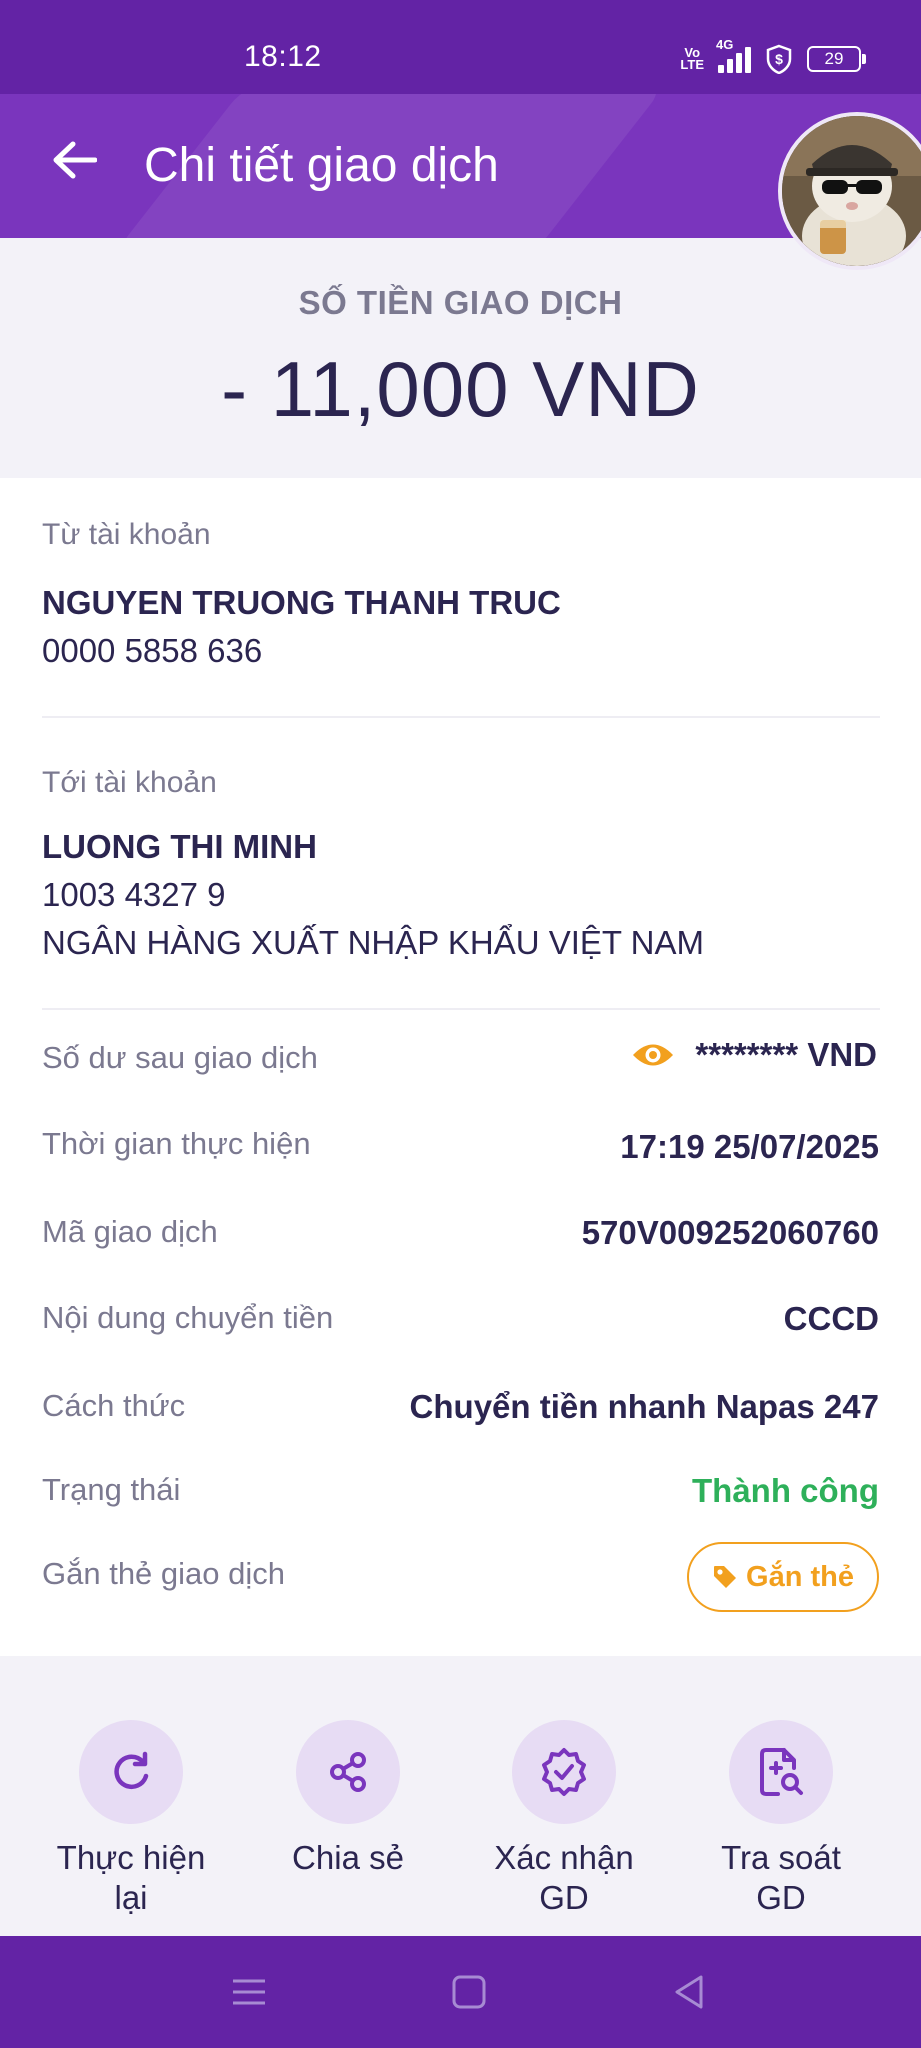  What do you see at coordinates (836, 59) in the screenshot?
I see `battery-icon: 29` at bounding box center [836, 59].